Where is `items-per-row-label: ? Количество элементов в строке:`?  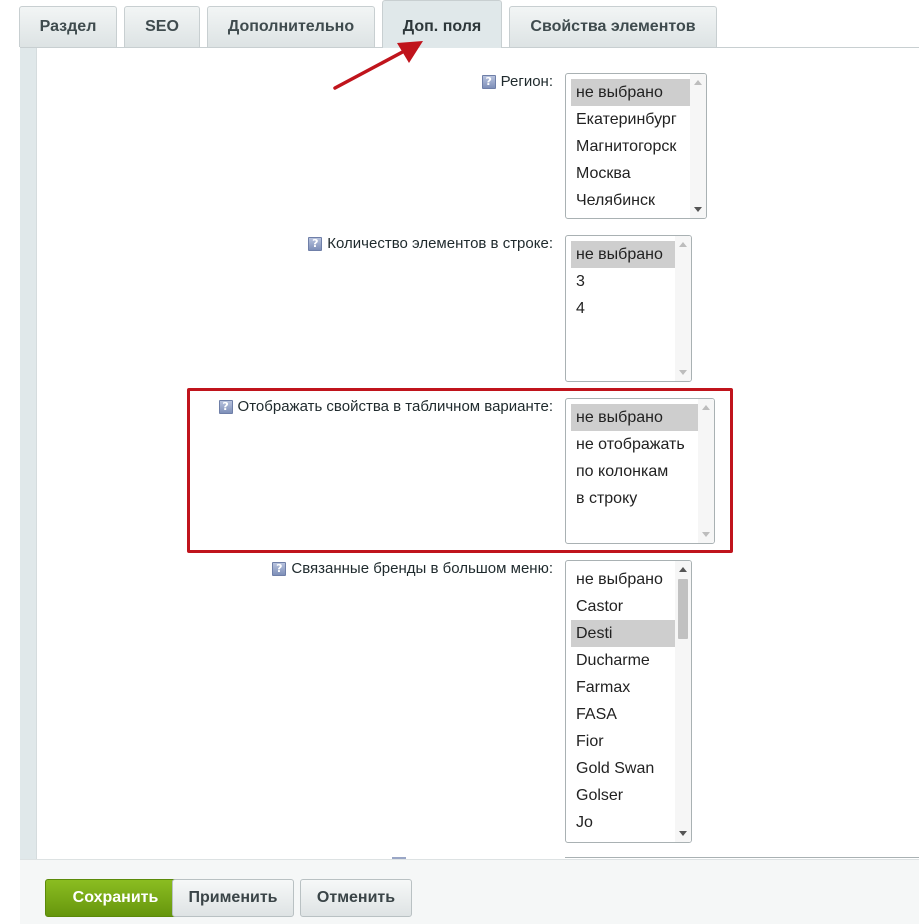
items-per-row-label: ? Количество элементов в строке: is located at coordinates (430, 243).